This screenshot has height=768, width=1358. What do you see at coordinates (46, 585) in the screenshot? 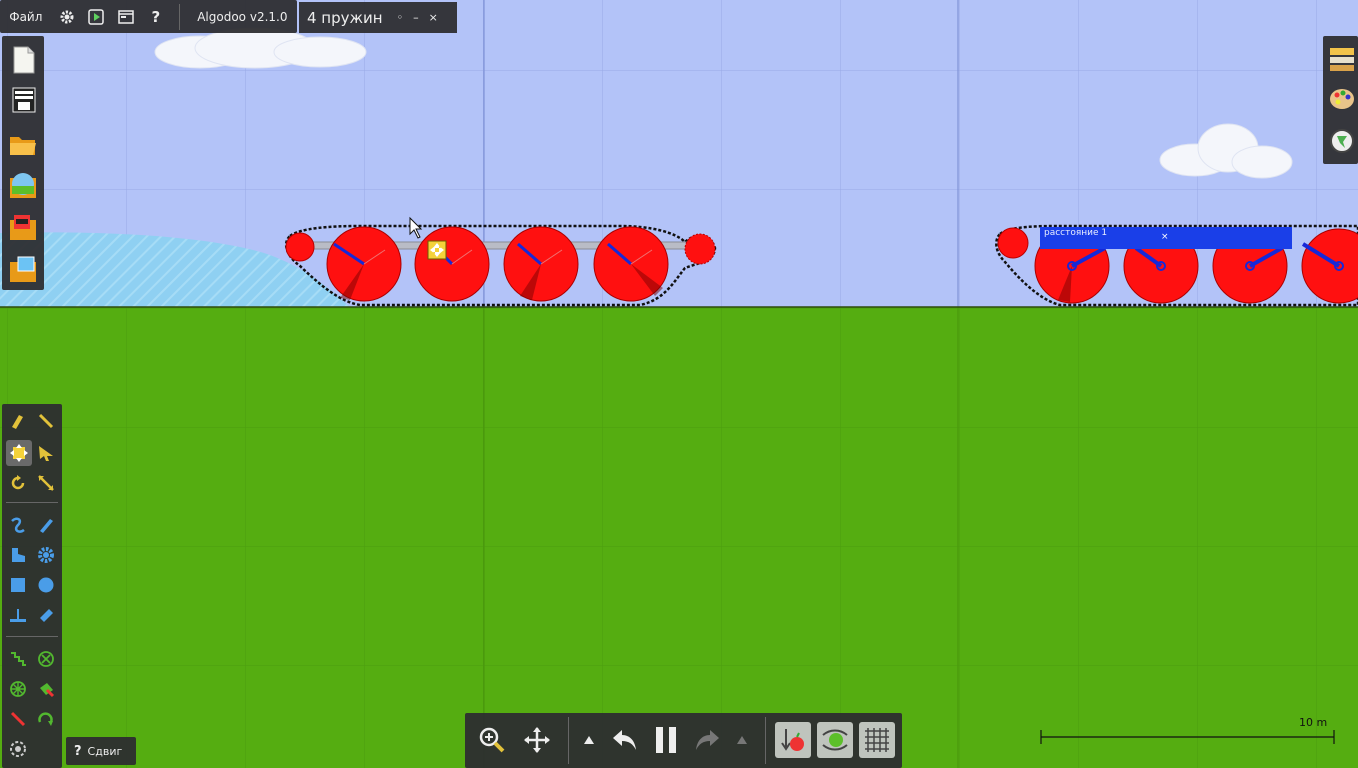
I see `circle-tool-icon` at bounding box center [46, 585].